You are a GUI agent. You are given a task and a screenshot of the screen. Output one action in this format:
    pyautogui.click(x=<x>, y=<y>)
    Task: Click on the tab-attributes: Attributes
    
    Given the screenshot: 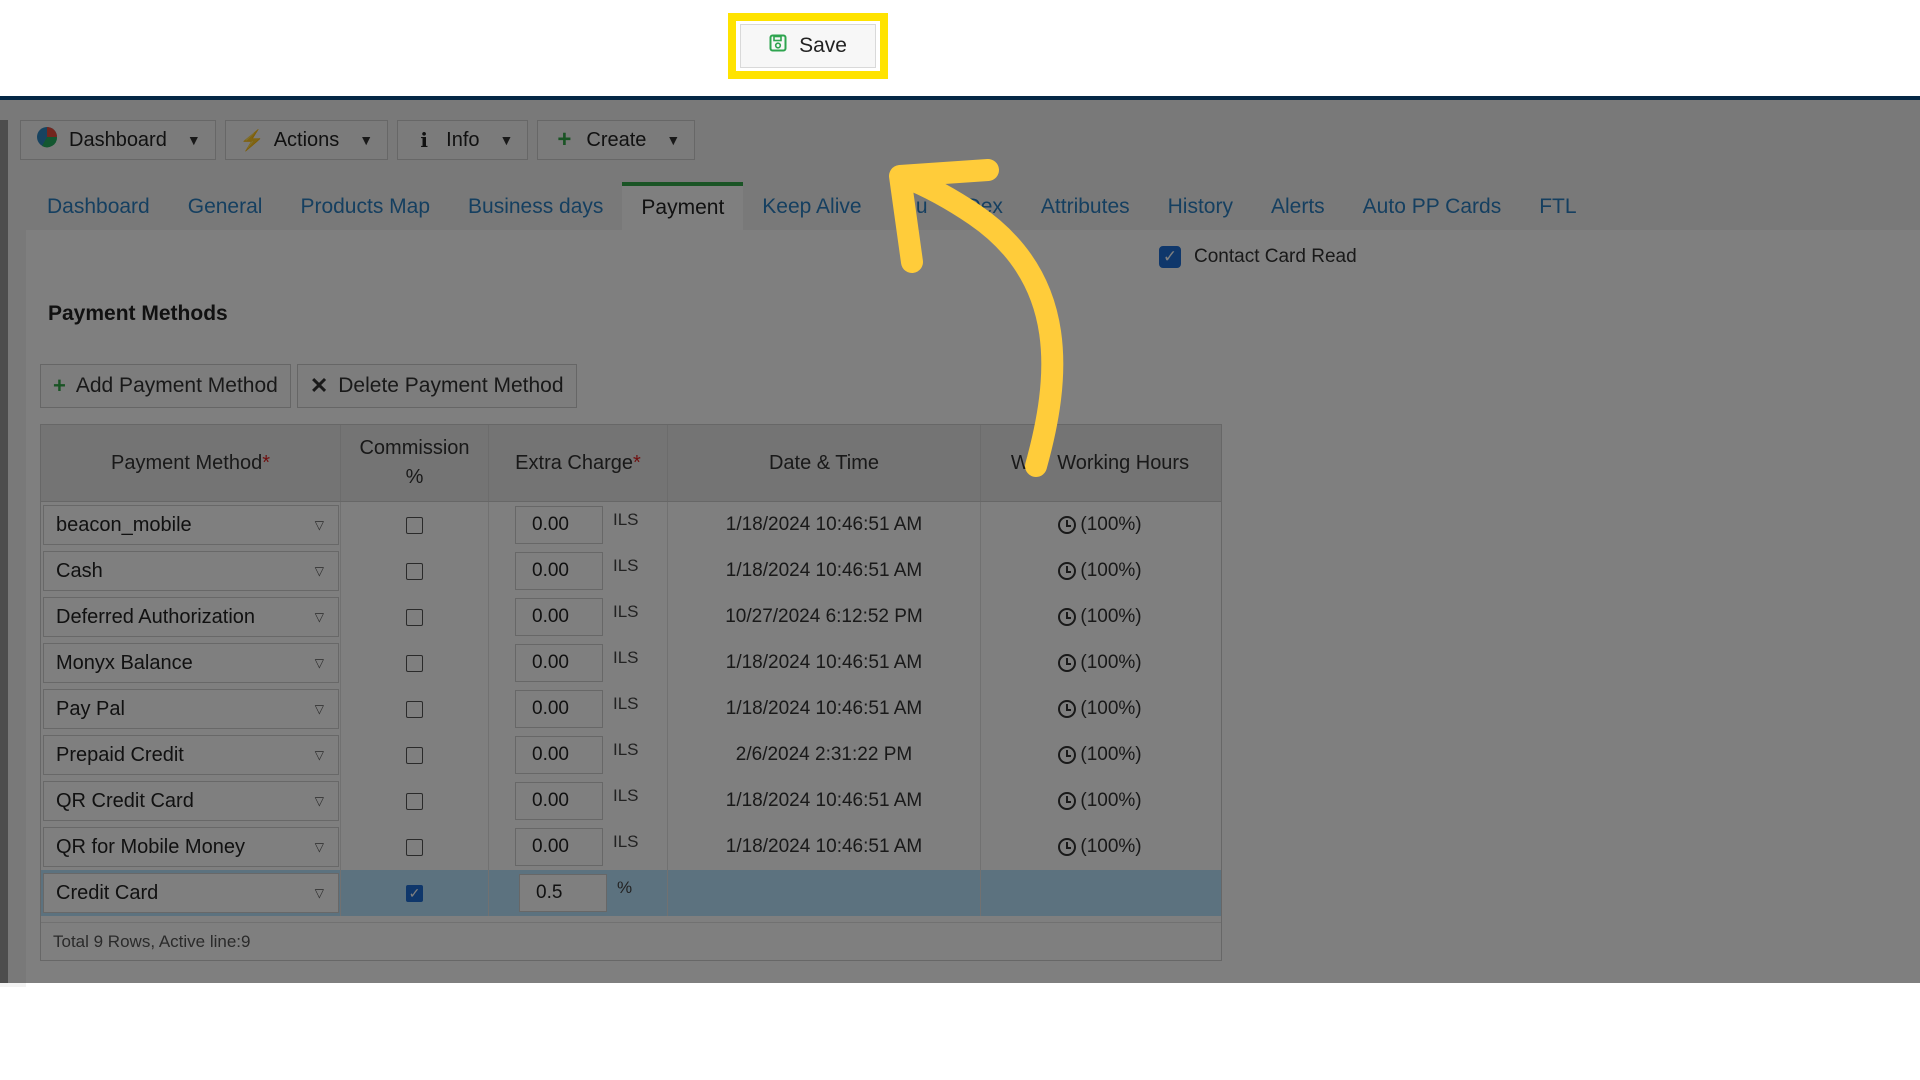 What is the action you would take?
    pyautogui.click(x=1085, y=207)
    